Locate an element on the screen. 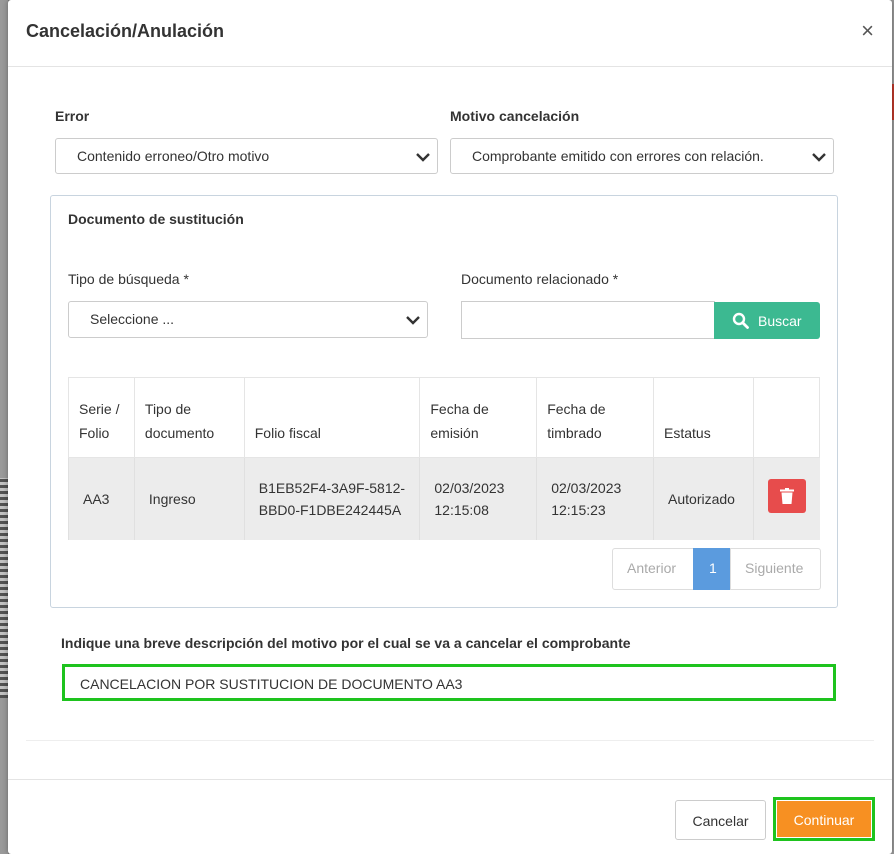 The height and width of the screenshot is (854, 894). cancel-button-label: Cancelar is located at coordinates (720, 821).